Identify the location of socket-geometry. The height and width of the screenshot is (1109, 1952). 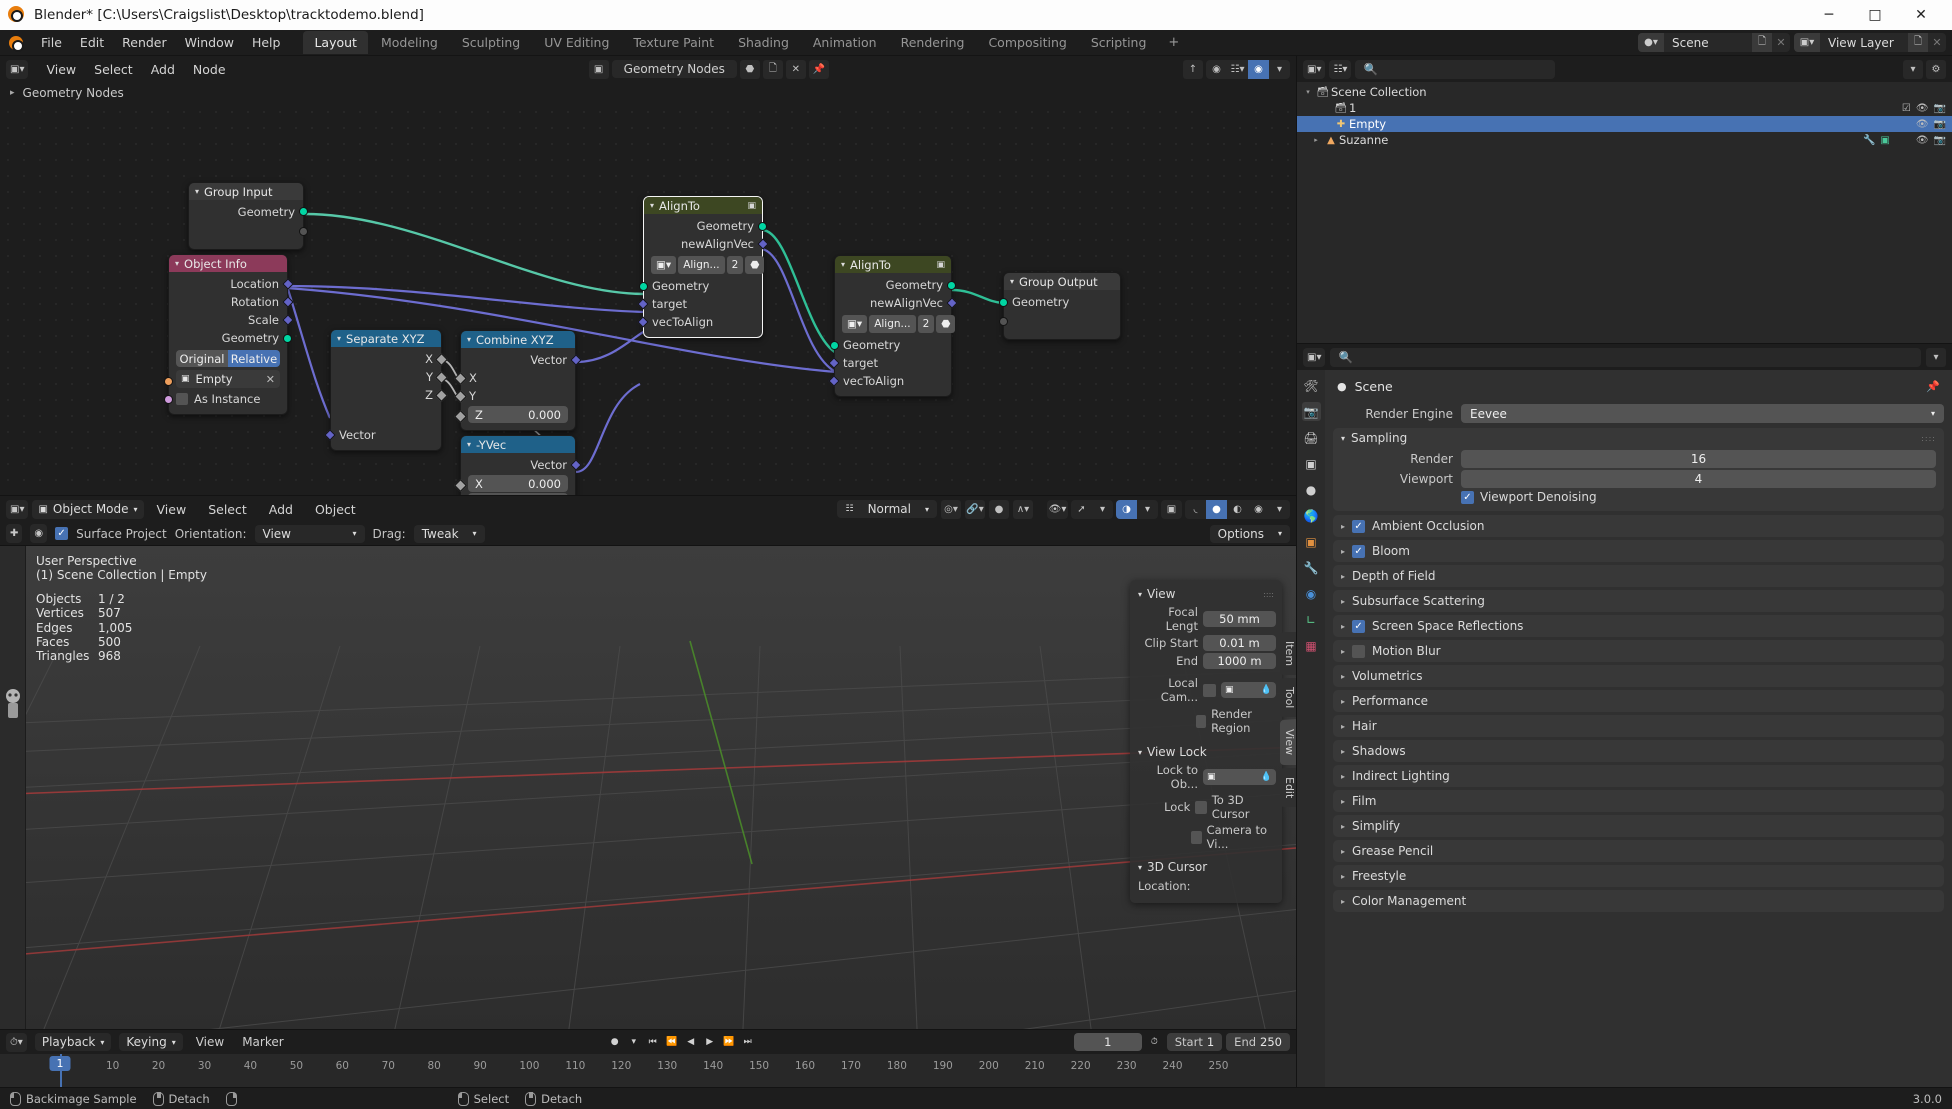
(287, 338).